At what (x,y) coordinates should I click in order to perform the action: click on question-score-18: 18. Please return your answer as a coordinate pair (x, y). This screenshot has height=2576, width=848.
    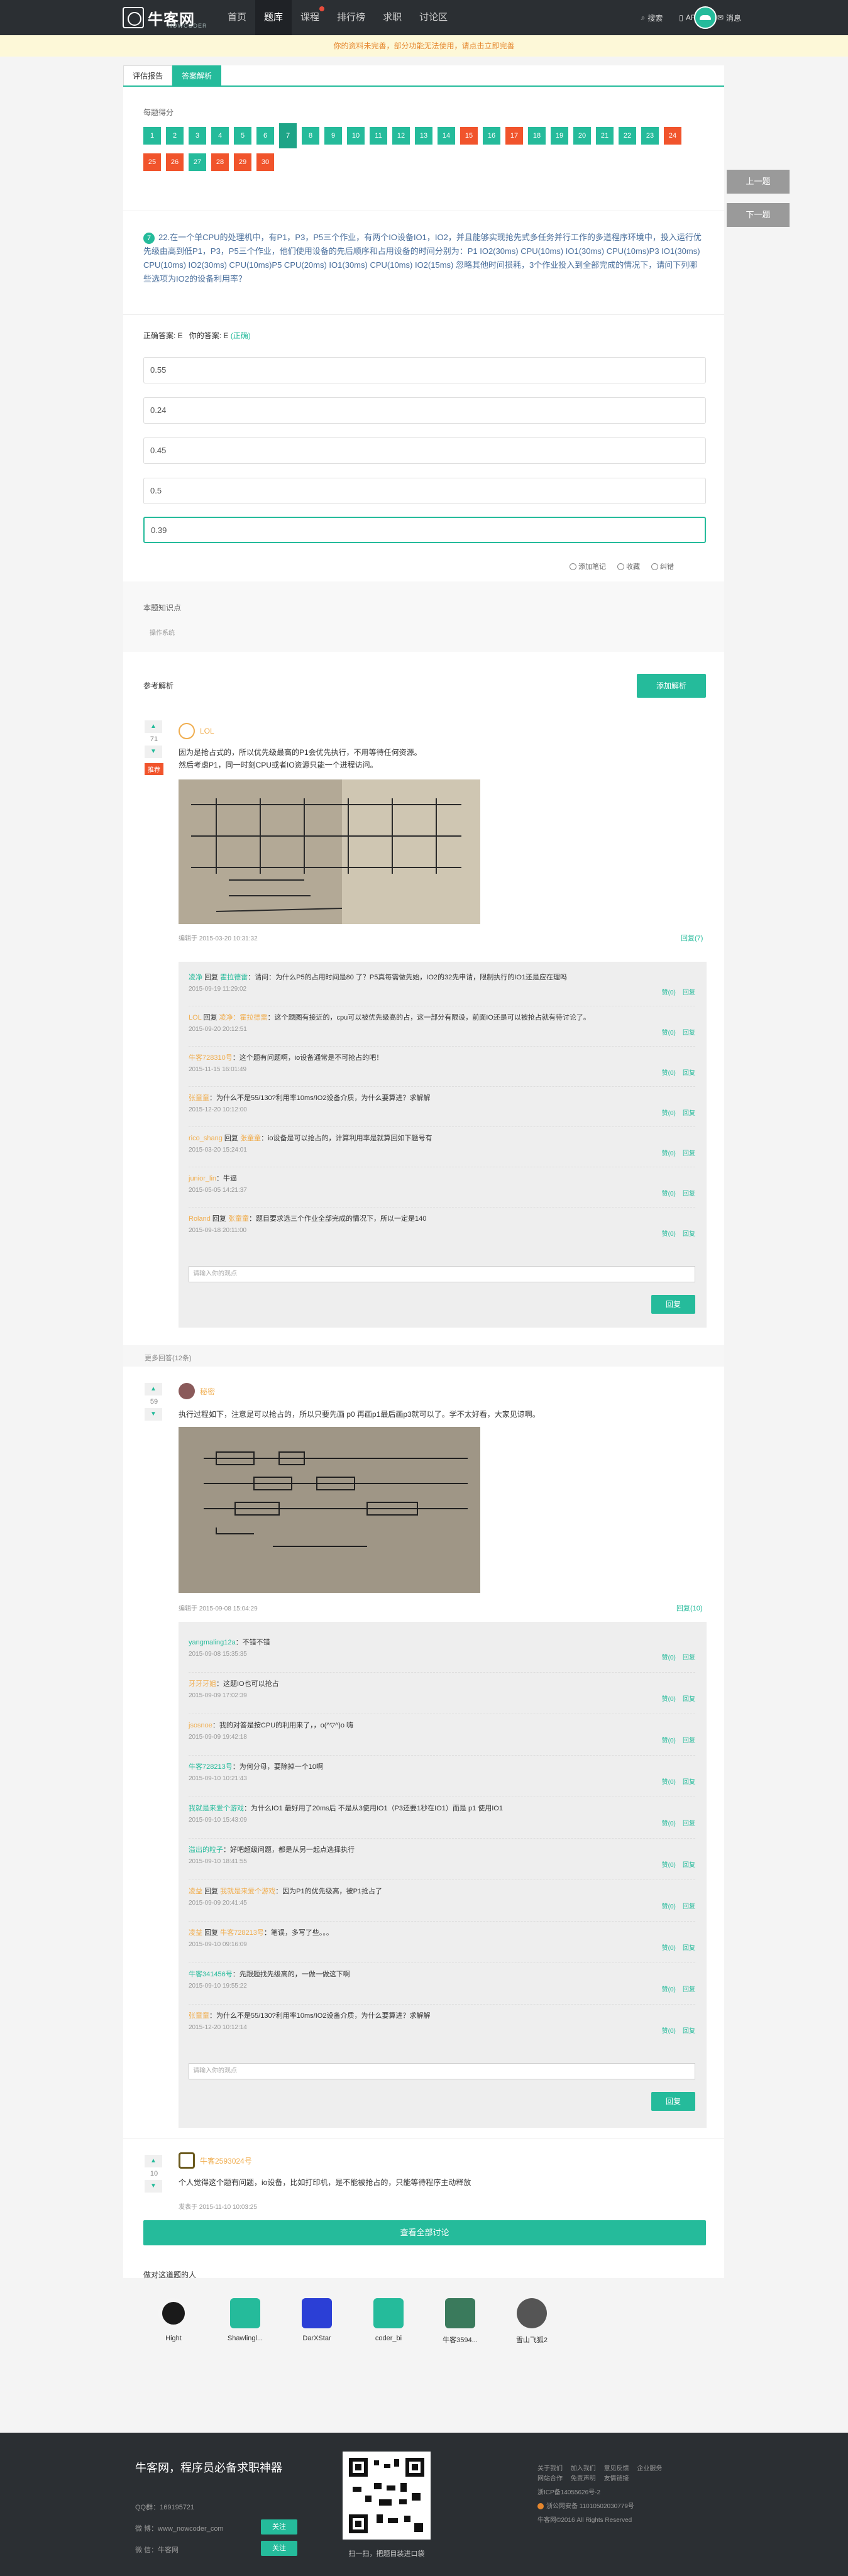
    Looking at the image, I should click on (537, 136).